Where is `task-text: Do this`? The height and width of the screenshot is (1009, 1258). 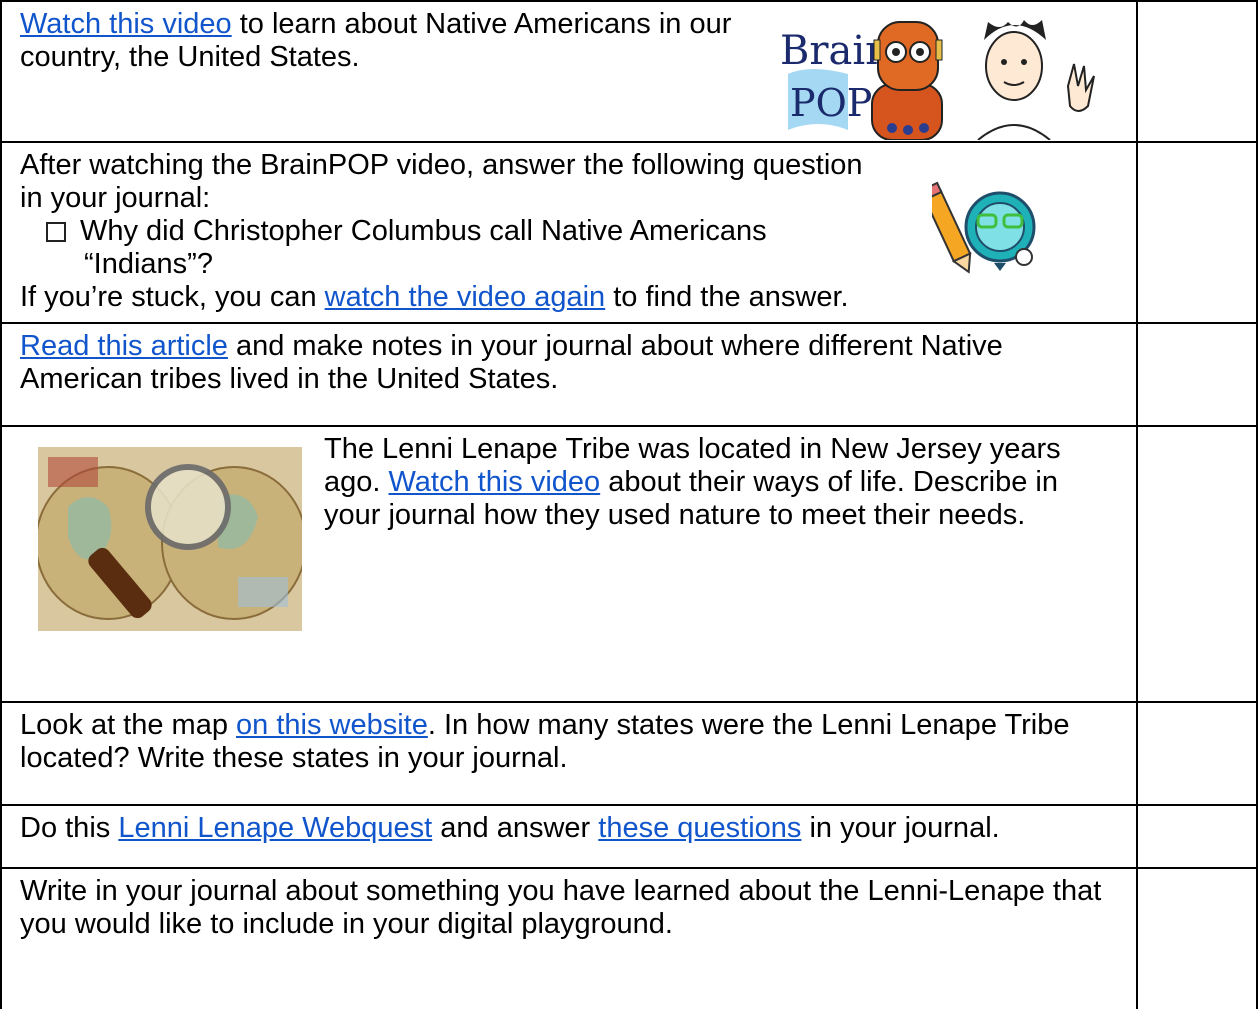
task-text: Do this is located at coordinates (69, 828).